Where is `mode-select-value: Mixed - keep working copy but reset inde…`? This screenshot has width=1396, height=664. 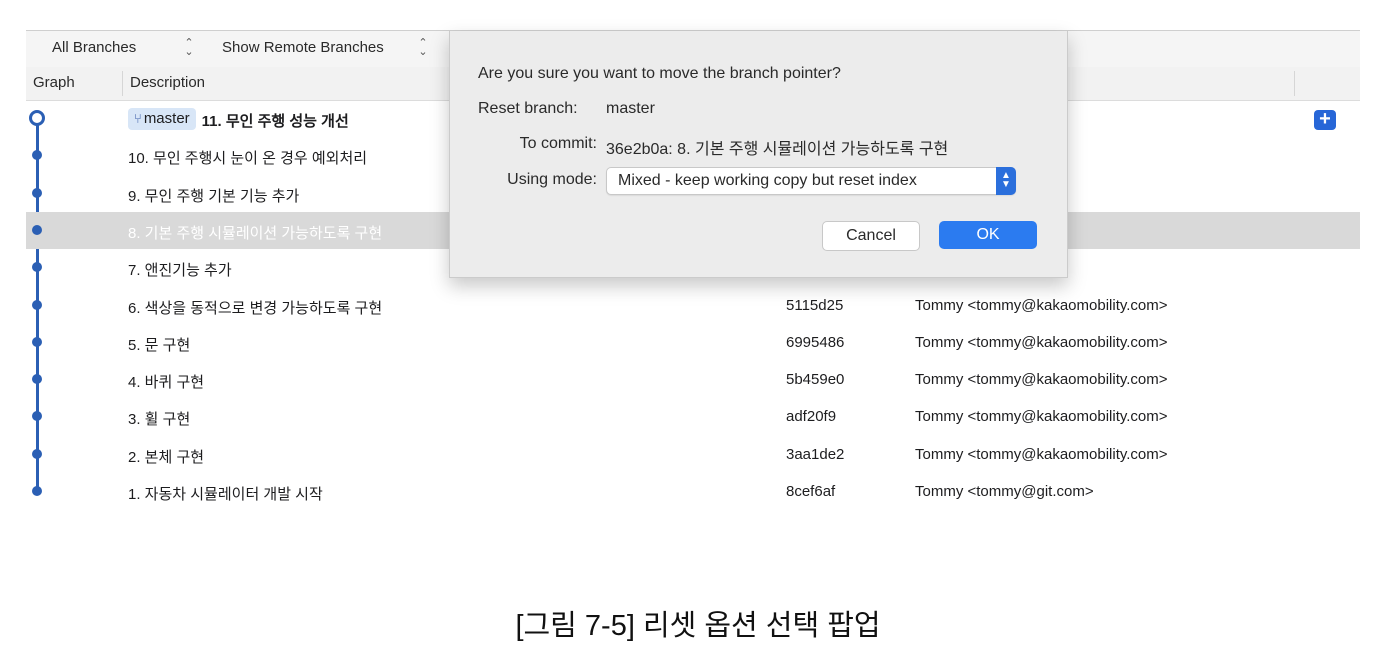
mode-select-value: Mixed - keep working copy but reset inde… is located at coordinates (767, 180).